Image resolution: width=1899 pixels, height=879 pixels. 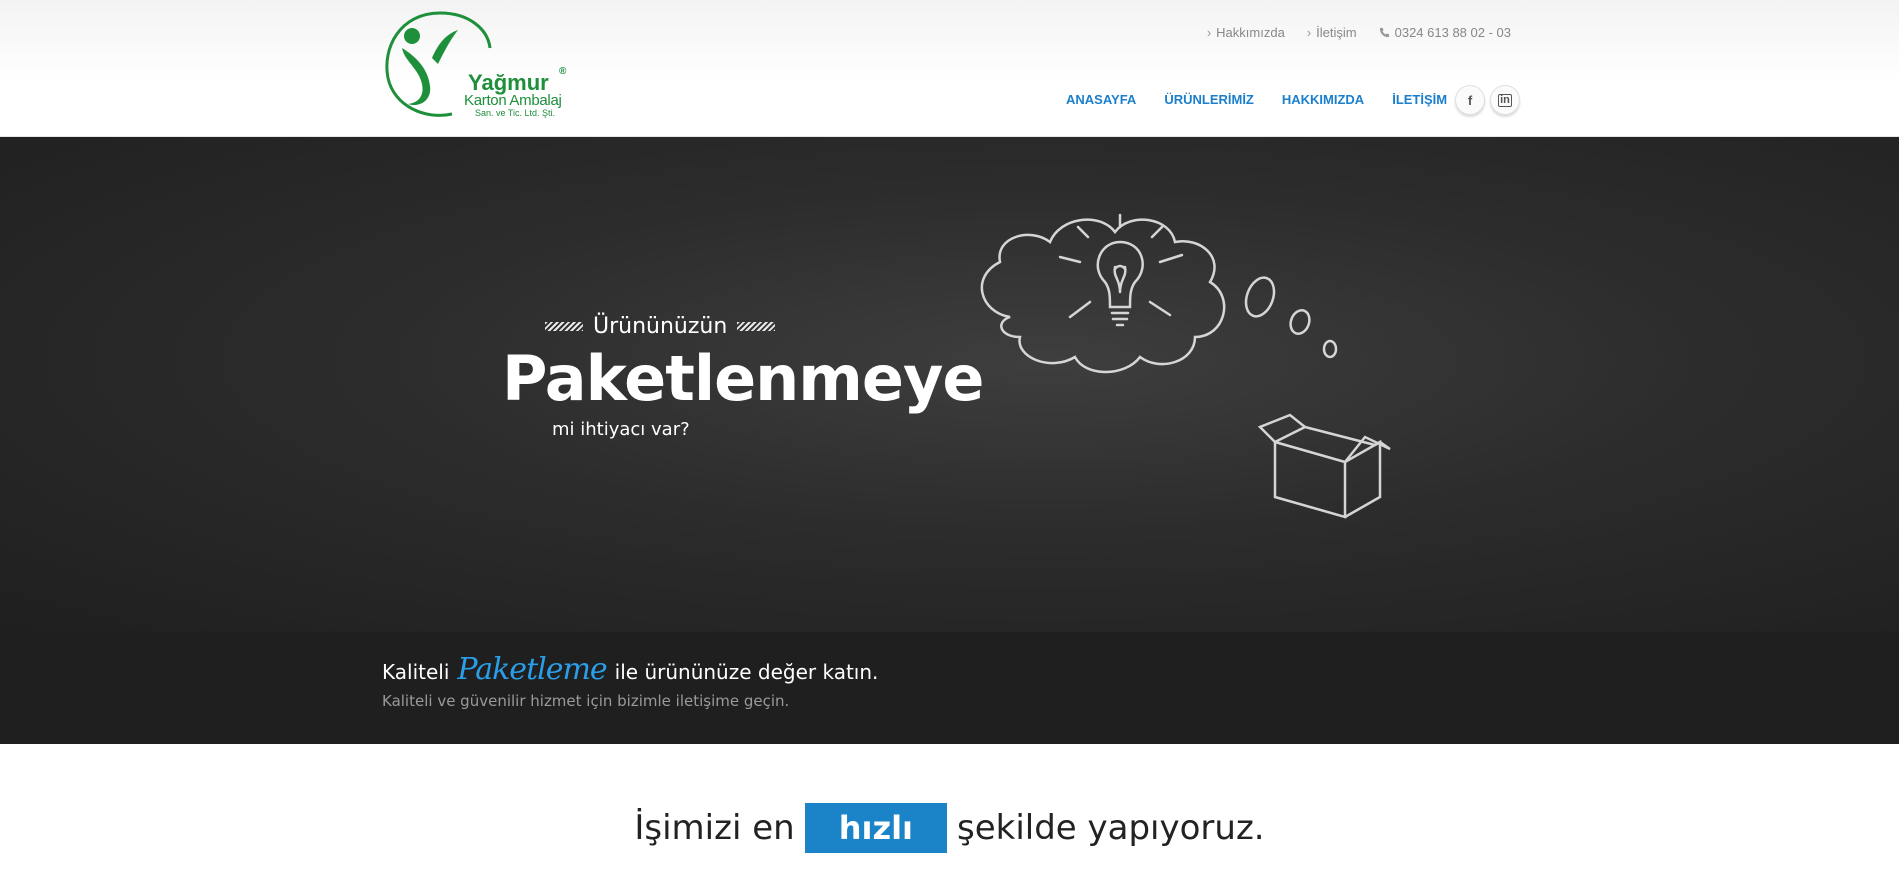 I want to click on toplink-contact: › İletişim, so click(x=1332, y=32).